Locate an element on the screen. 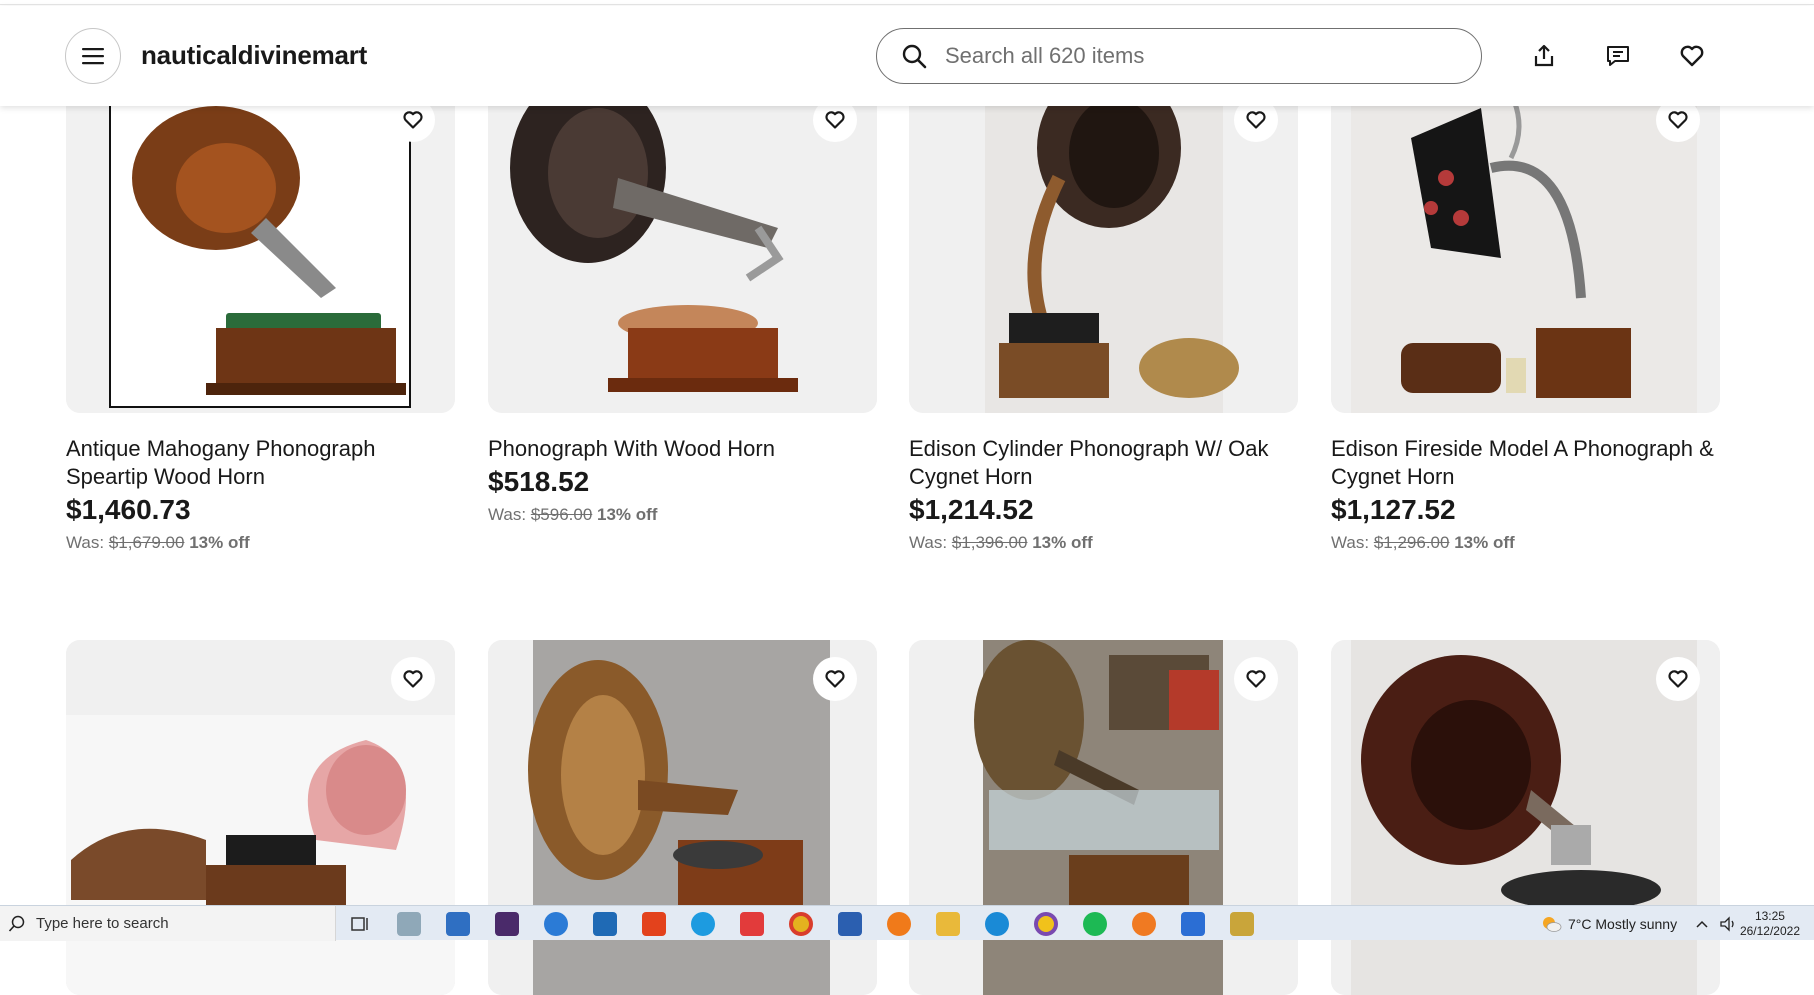  save-seller-heart-icon is located at coordinates (1692, 56).